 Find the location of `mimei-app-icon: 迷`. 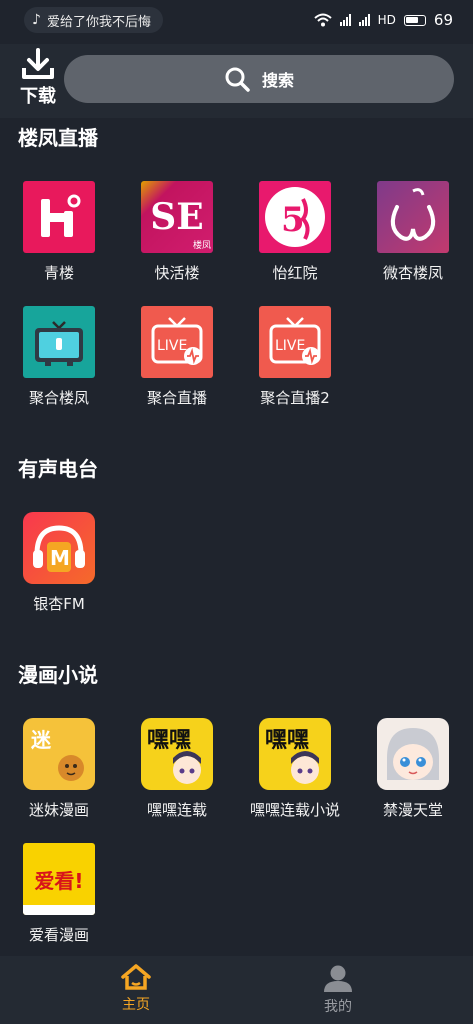

mimei-app-icon: 迷 is located at coordinates (59, 754).